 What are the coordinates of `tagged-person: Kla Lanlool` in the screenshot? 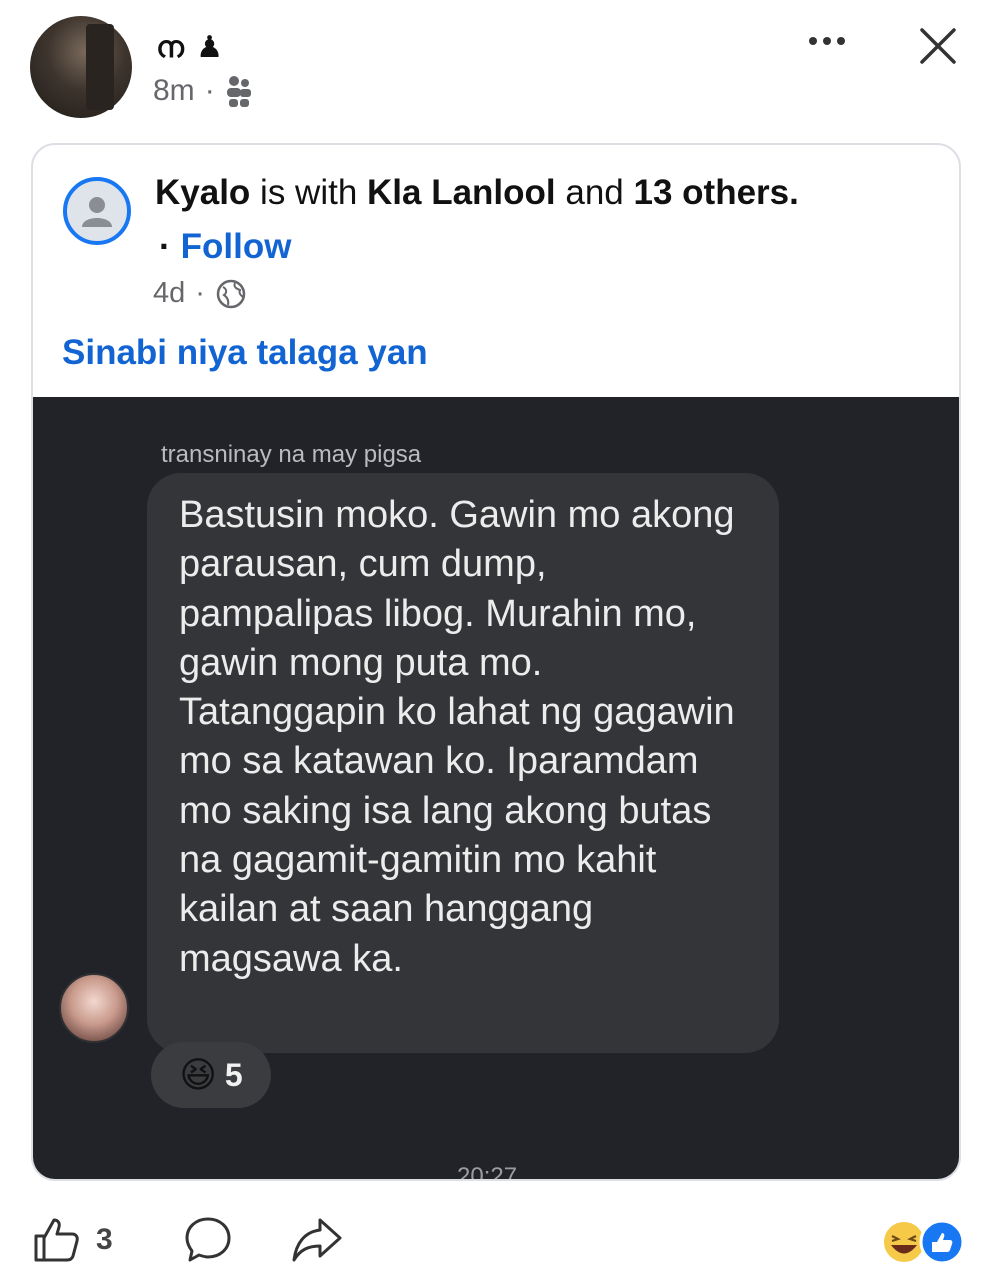 It's located at (461, 192).